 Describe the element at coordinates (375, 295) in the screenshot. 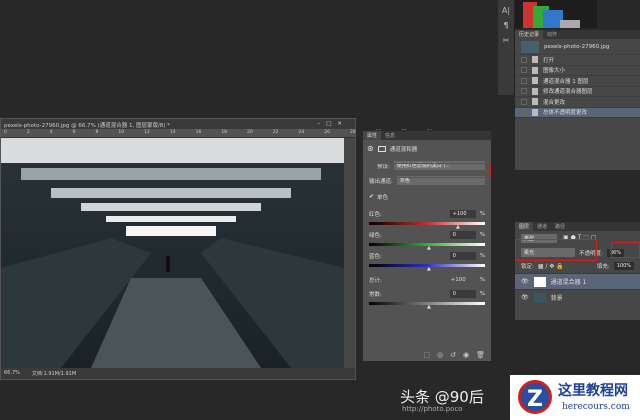

I see `constant-label: 常数:` at that location.